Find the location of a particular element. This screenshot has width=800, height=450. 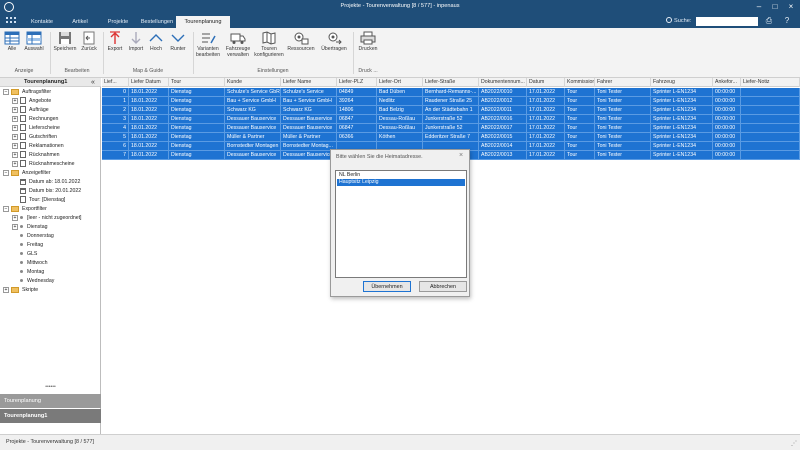

tree-auftragsfilter: − Auftragsfilter is located at coordinates (27, 92).